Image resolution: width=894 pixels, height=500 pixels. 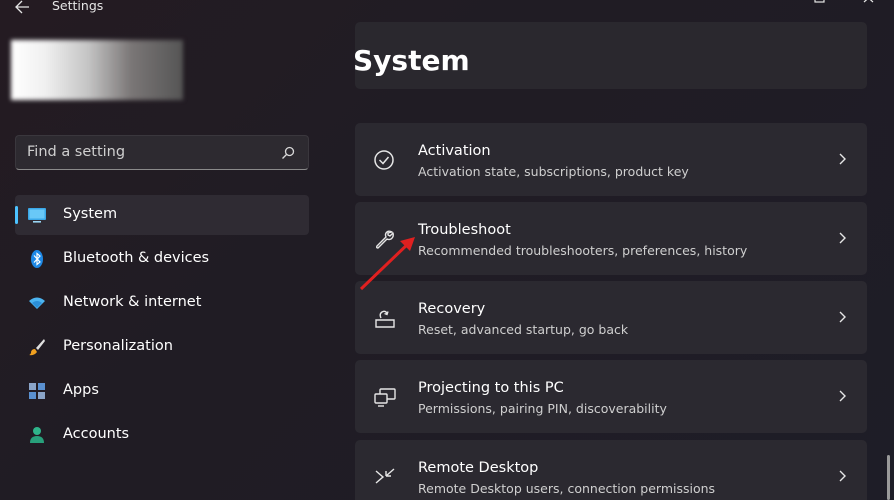 What do you see at coordinates (162, 215) in the screenshot?
I see `sidebar-item-system: System` at bounding box center [162, 215].